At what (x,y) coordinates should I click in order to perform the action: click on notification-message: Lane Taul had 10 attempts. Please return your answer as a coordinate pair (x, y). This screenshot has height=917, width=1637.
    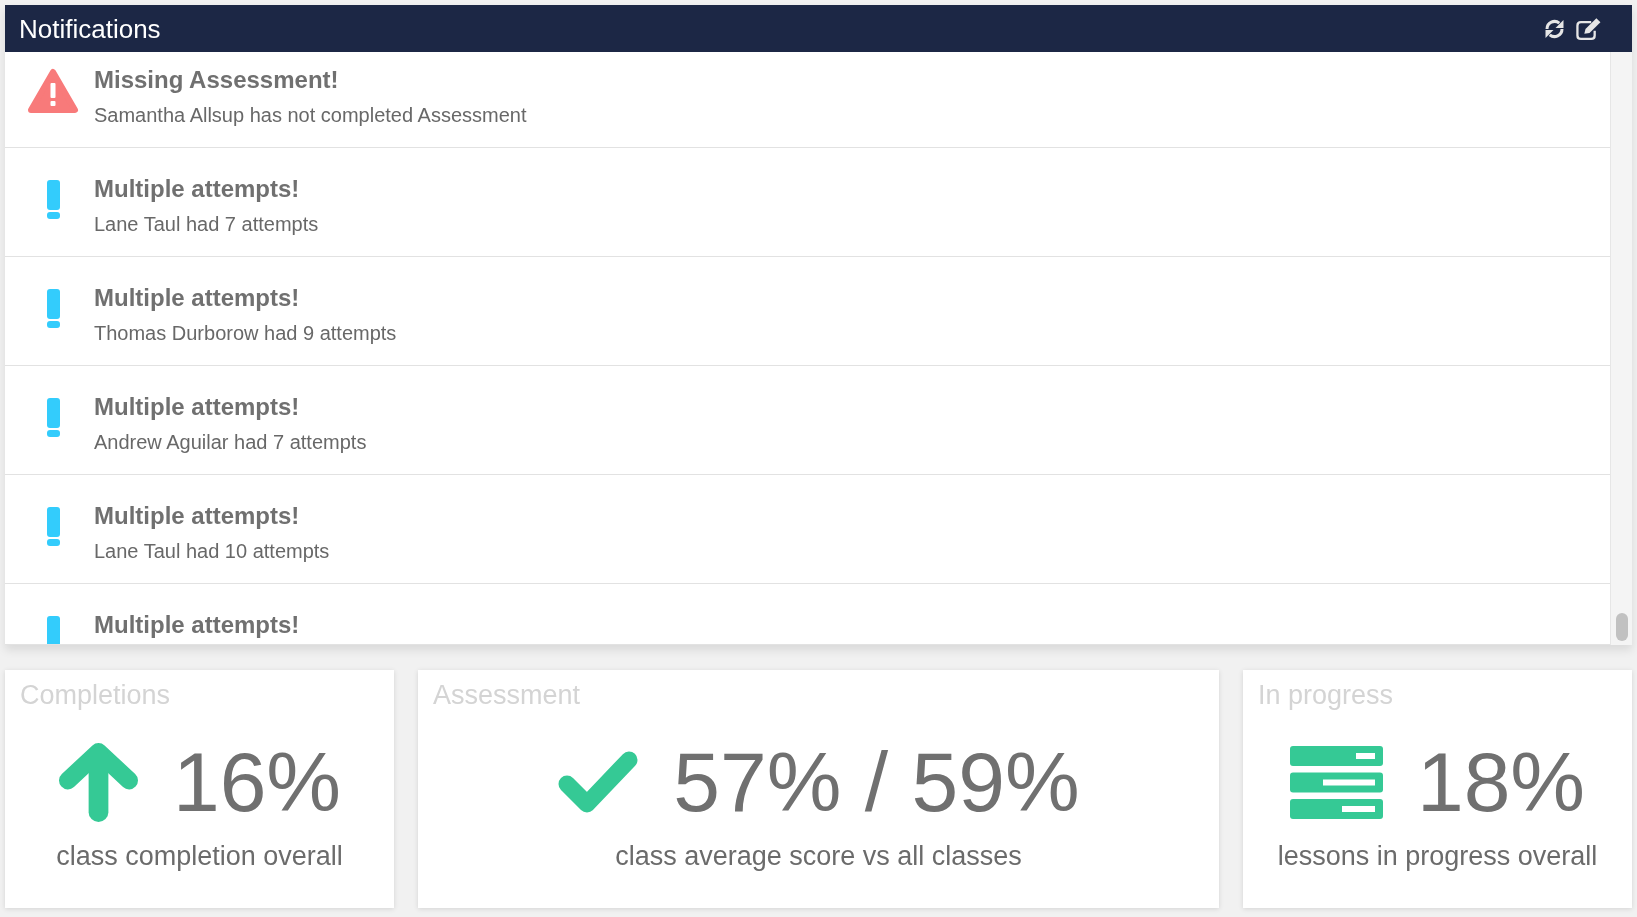
    Looking at the image, I should click on (212, 551).